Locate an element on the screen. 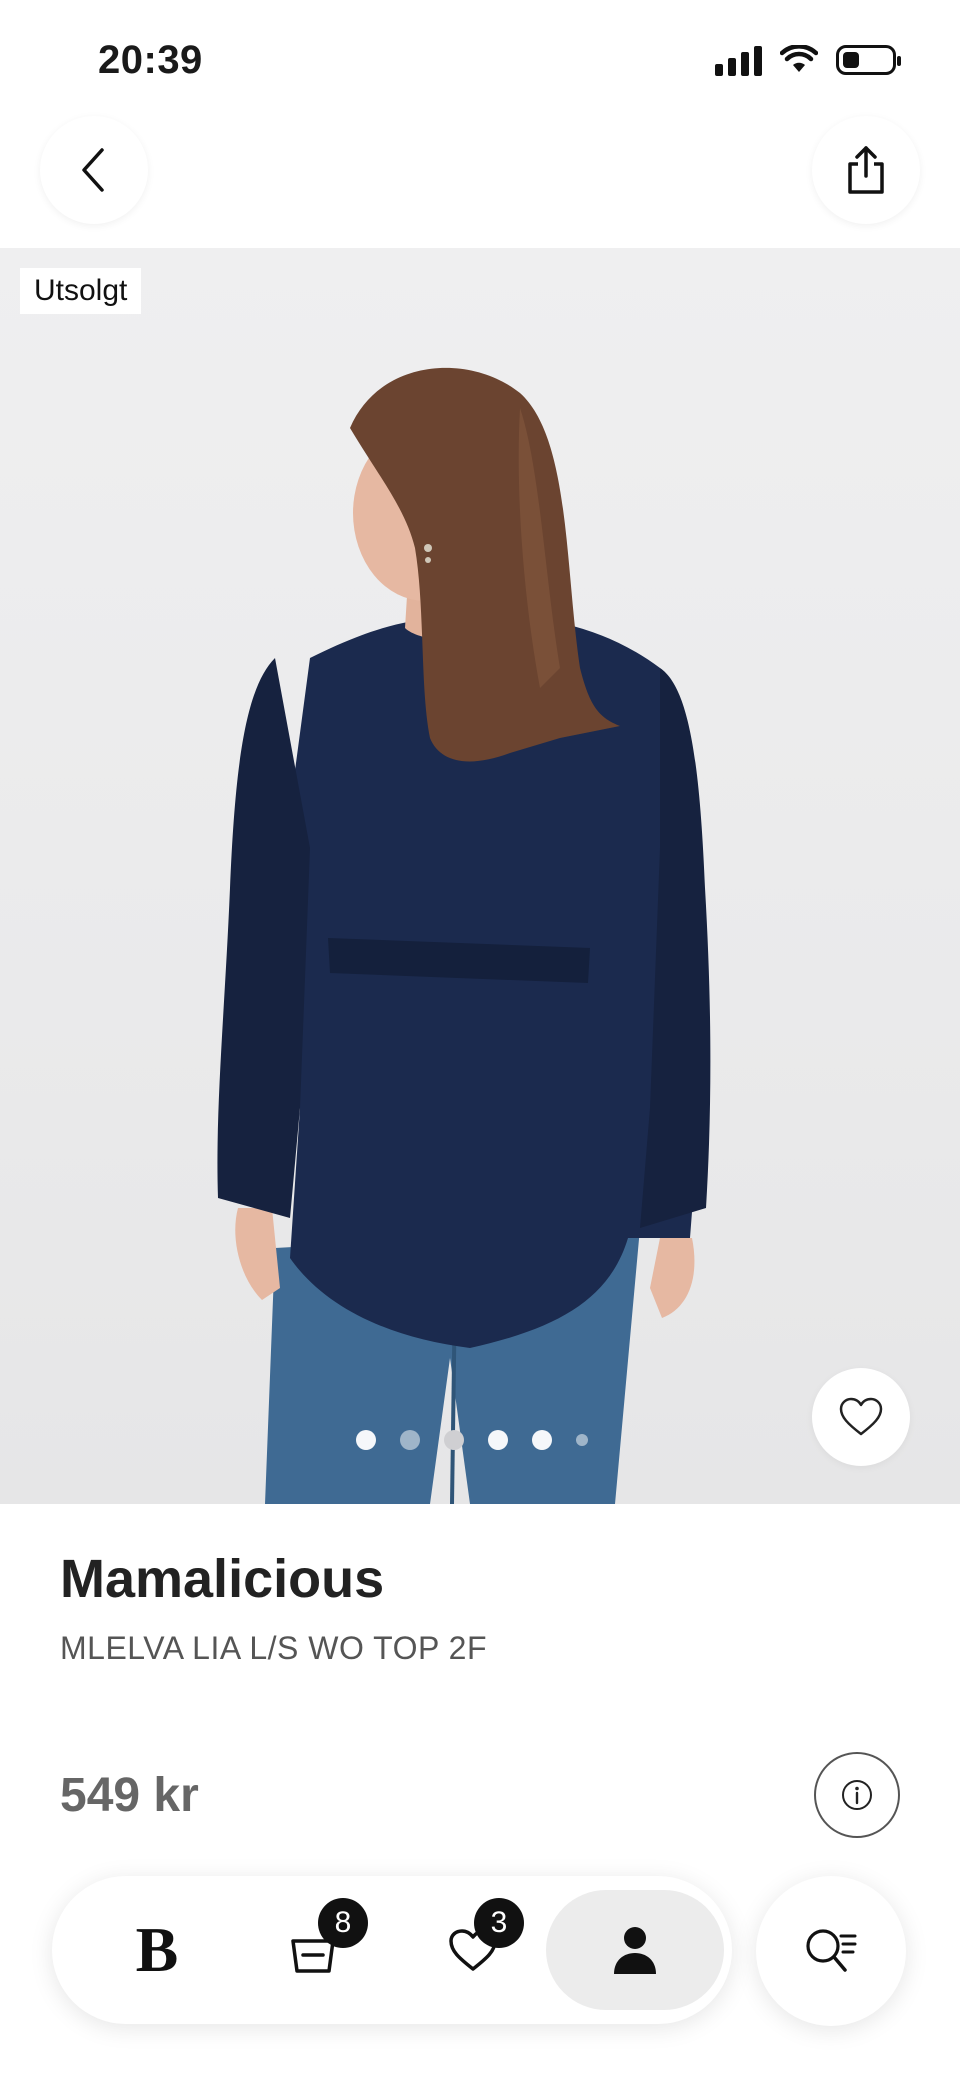 This screenshot has width=960, height=2078. back-button is located at coordinates (94, 170).